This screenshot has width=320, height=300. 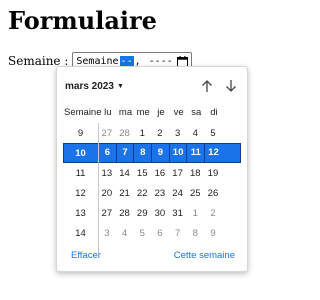 I want to click on month-navigation, so click(x=220, y=86).